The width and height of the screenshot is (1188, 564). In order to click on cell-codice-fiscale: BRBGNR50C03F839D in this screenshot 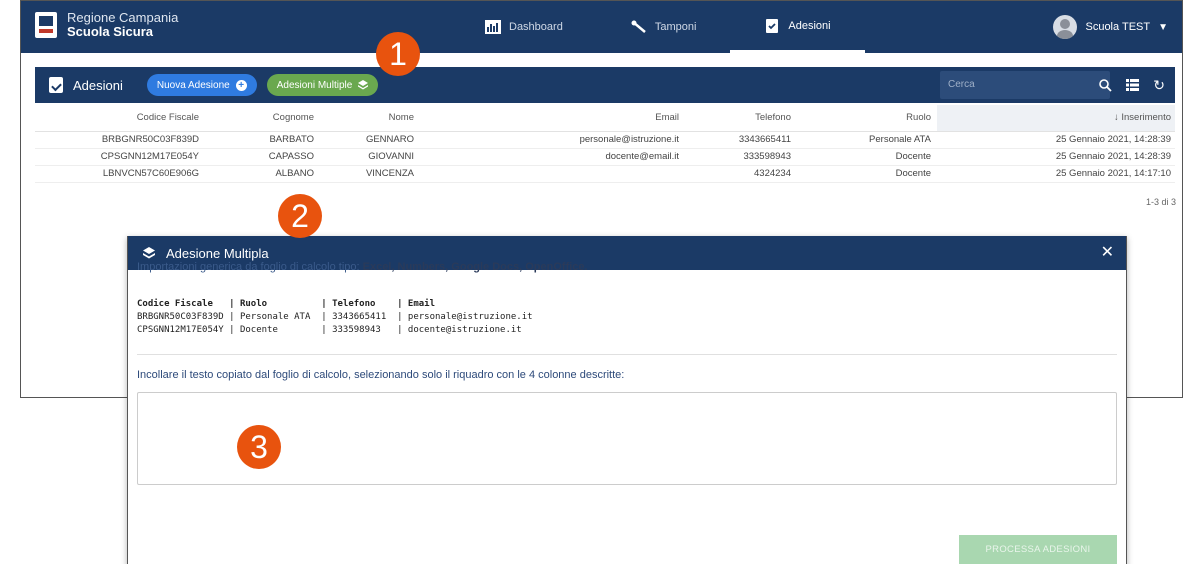, I will do `click(120, 140)`.